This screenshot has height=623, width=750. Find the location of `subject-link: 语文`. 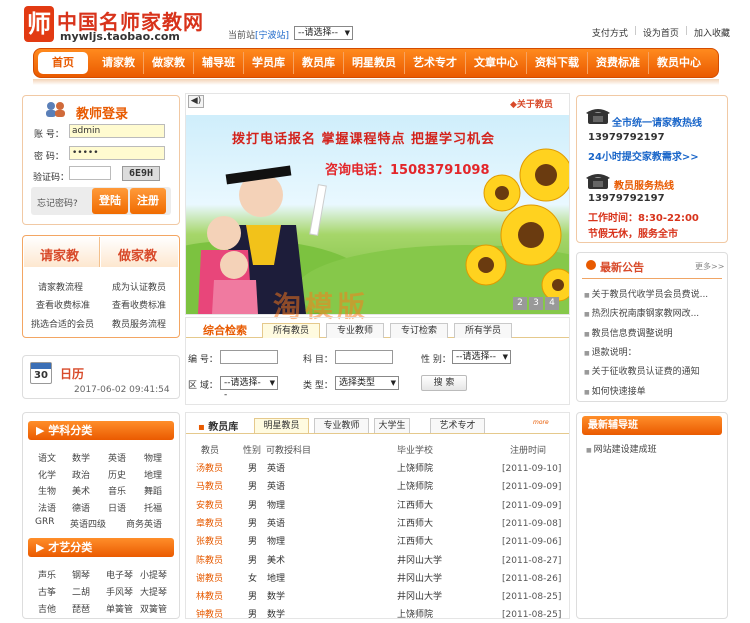

subject-link: 语文 is located at coordinates (47, 457).